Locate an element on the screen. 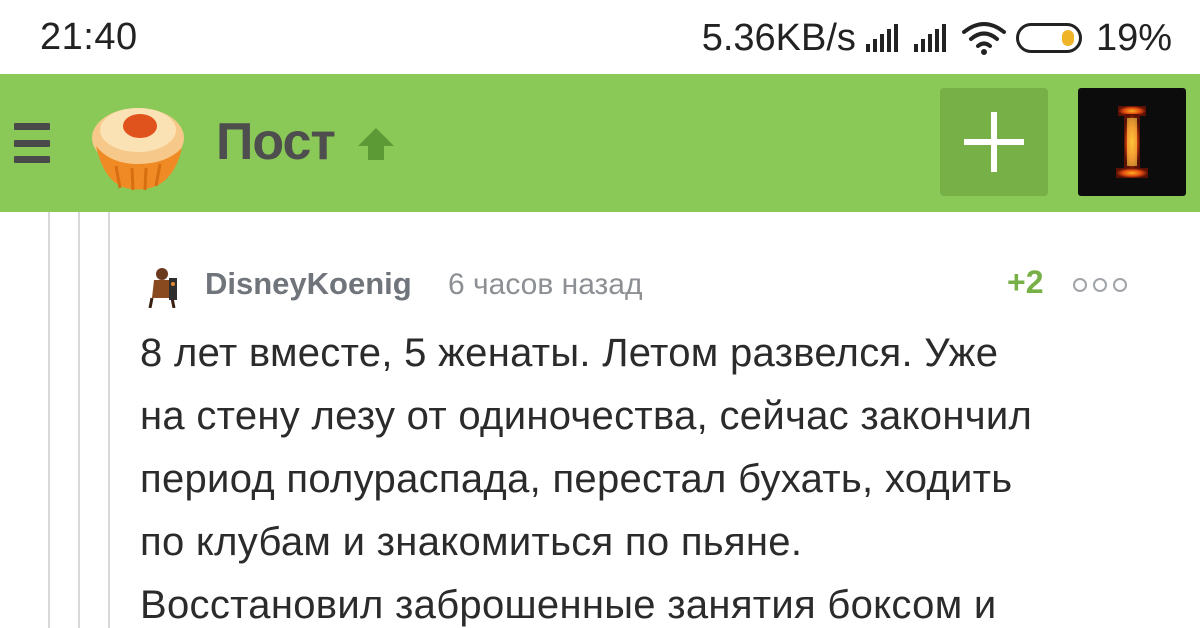 This screenshot has width=1200, height=628. wifi-icon is located at coordinates (983, 38).